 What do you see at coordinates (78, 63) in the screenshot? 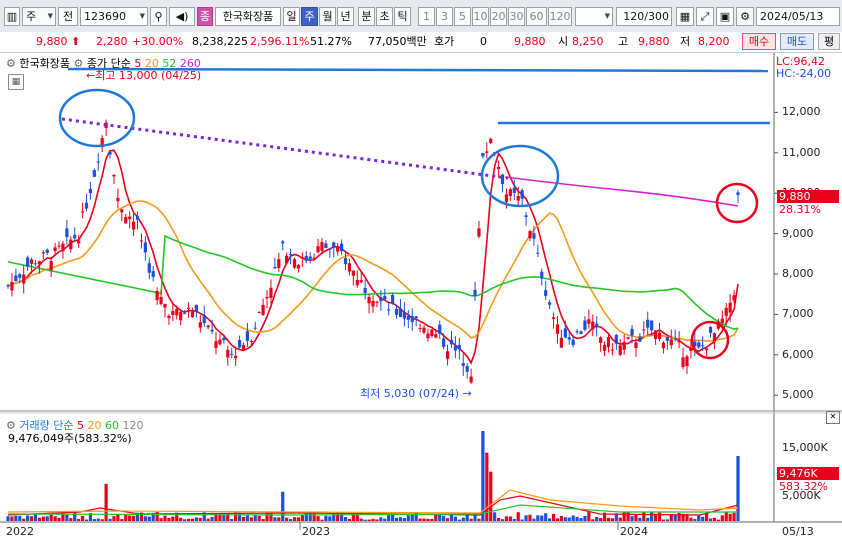
I see `legend-settings-icon: ⚙` at bounding box center [78, 63].